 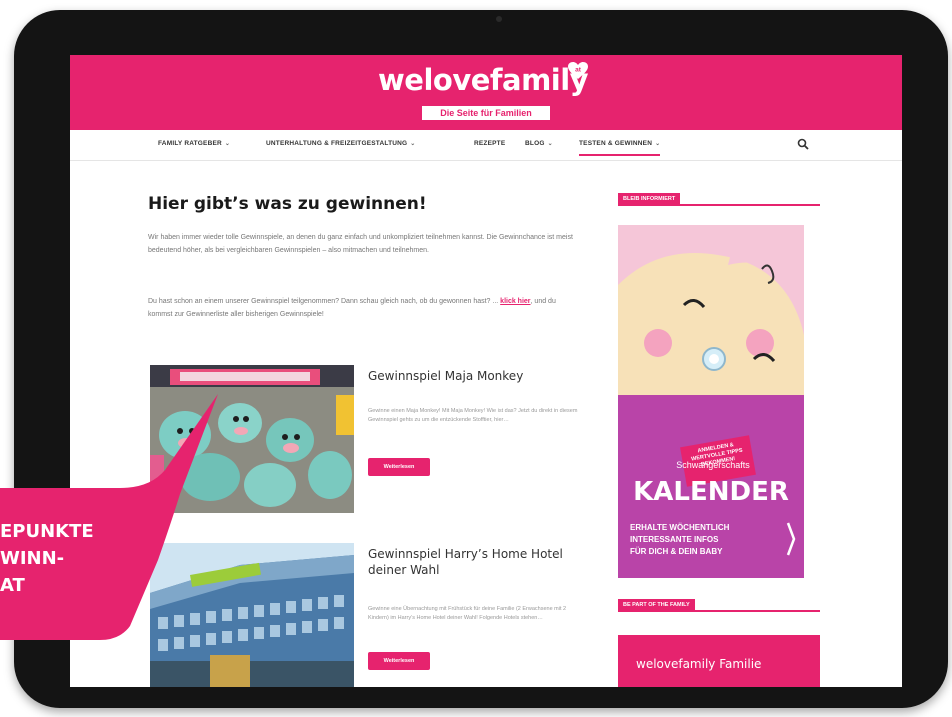 I want to click on hotel-building-image, so click(x=252, y=615).